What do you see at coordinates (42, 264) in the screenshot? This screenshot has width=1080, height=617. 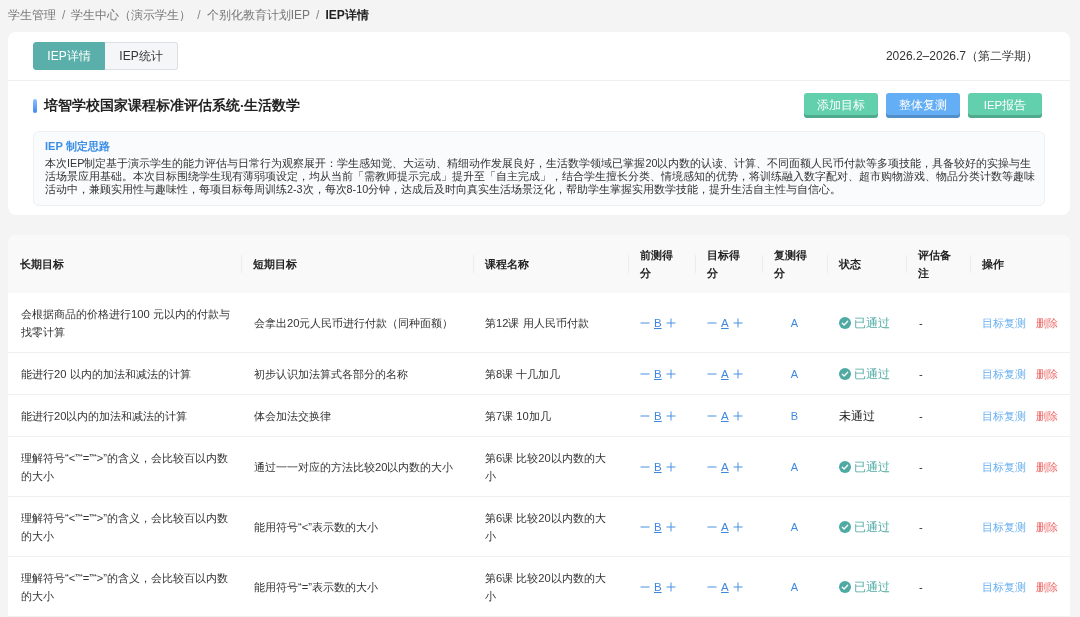 I see `column-header: 长期目标` at bounding box center [42, 264].